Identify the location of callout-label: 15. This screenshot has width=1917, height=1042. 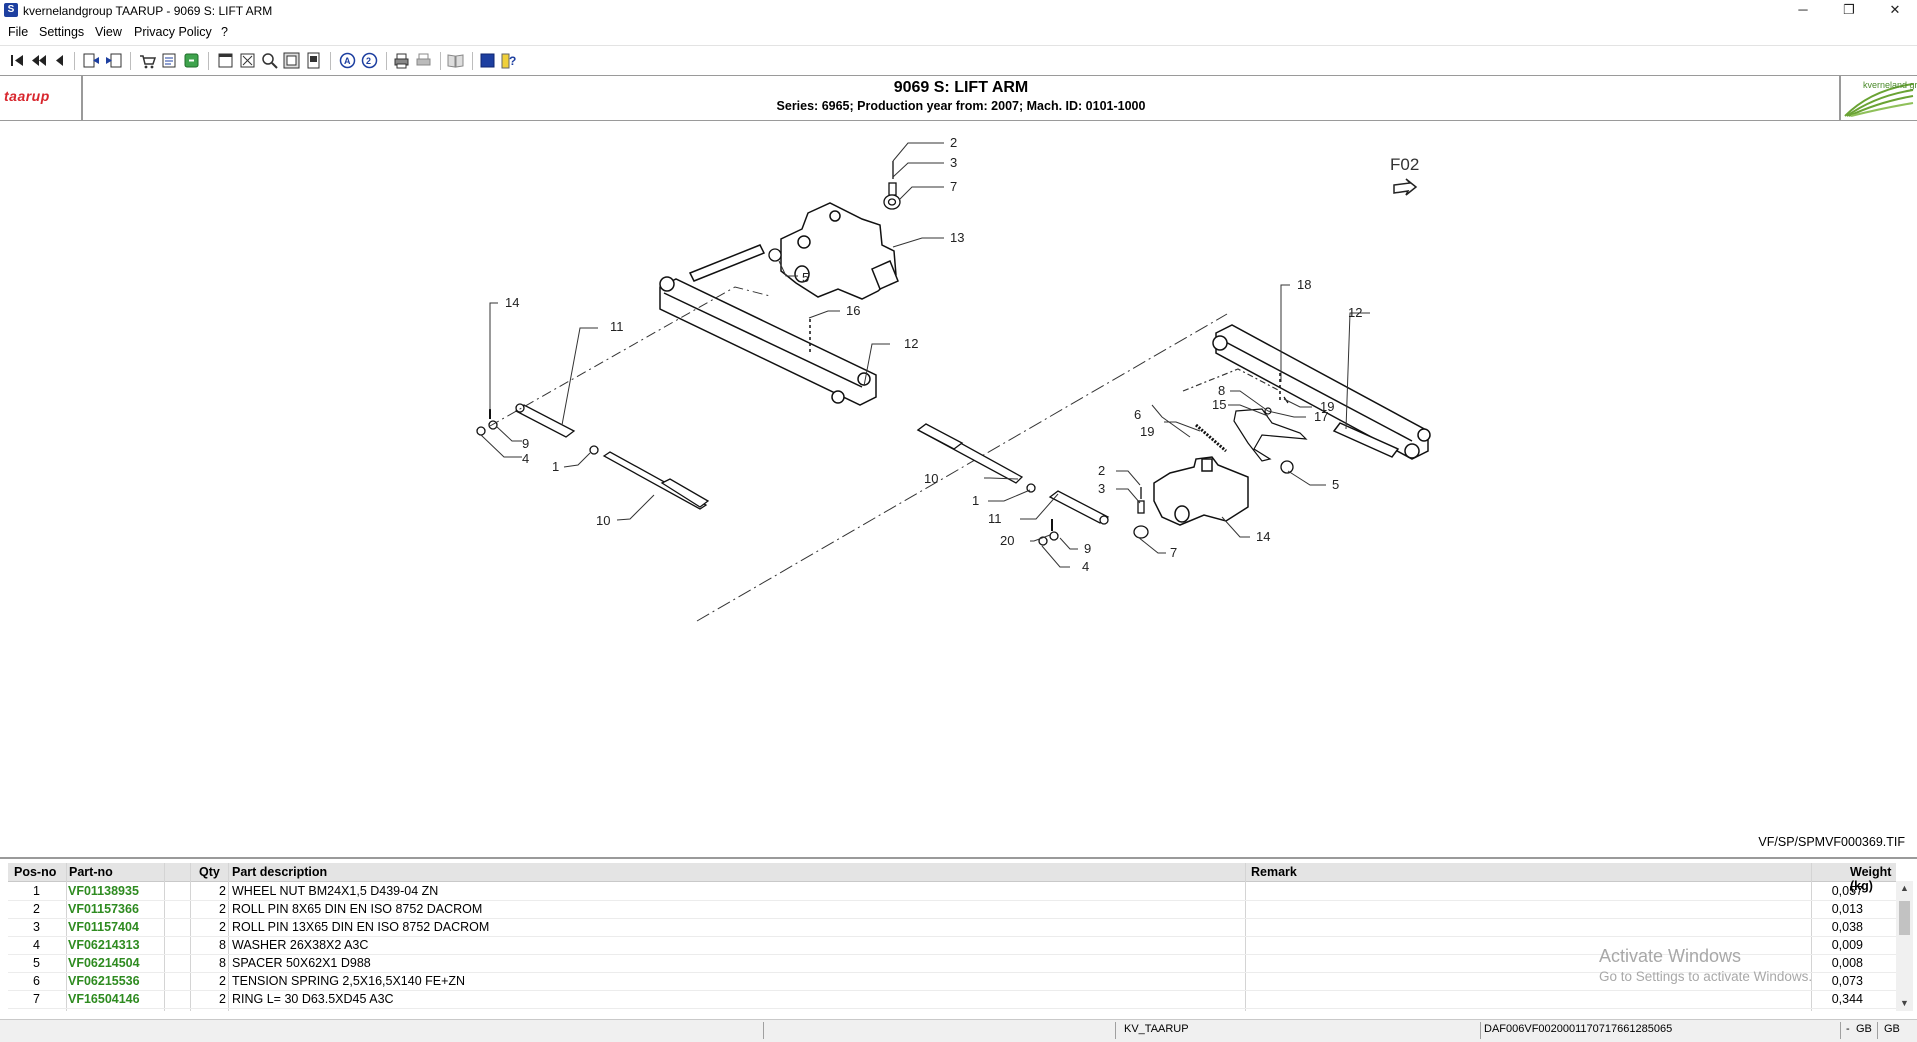
(1219, 404).